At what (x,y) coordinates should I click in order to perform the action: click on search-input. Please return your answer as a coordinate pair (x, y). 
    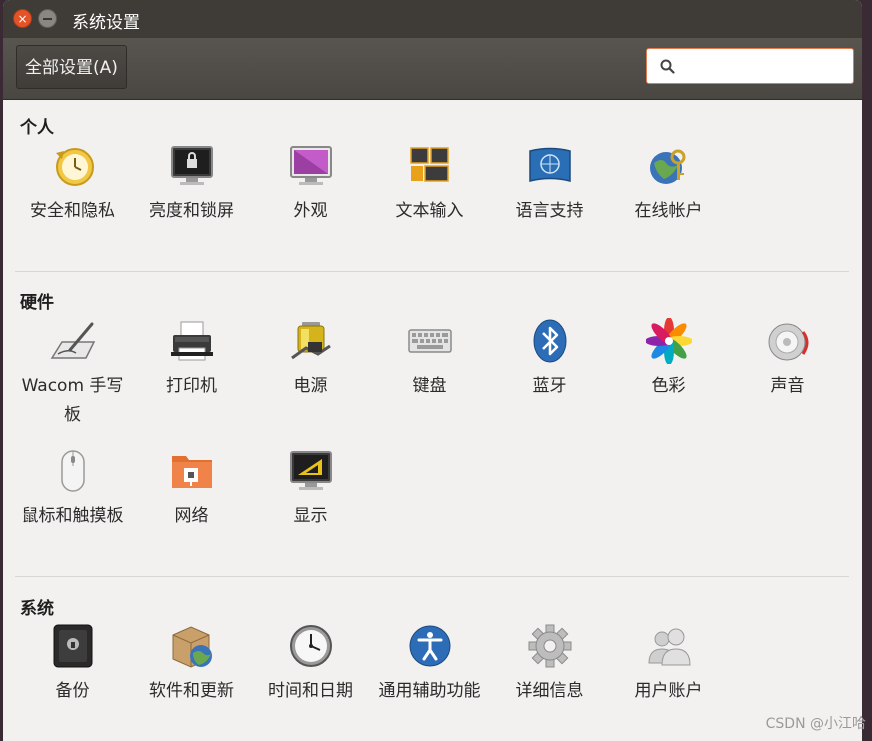
    Looking at the image, I should click on (765, 67).